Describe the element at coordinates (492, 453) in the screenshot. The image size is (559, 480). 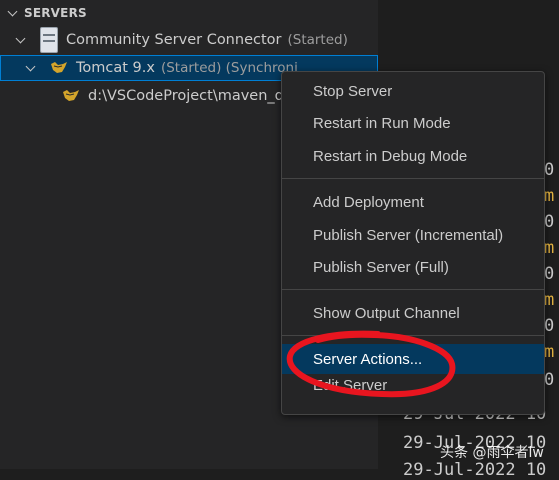
I see `watermark-text: 头条 @雨伞者lw` at that location.